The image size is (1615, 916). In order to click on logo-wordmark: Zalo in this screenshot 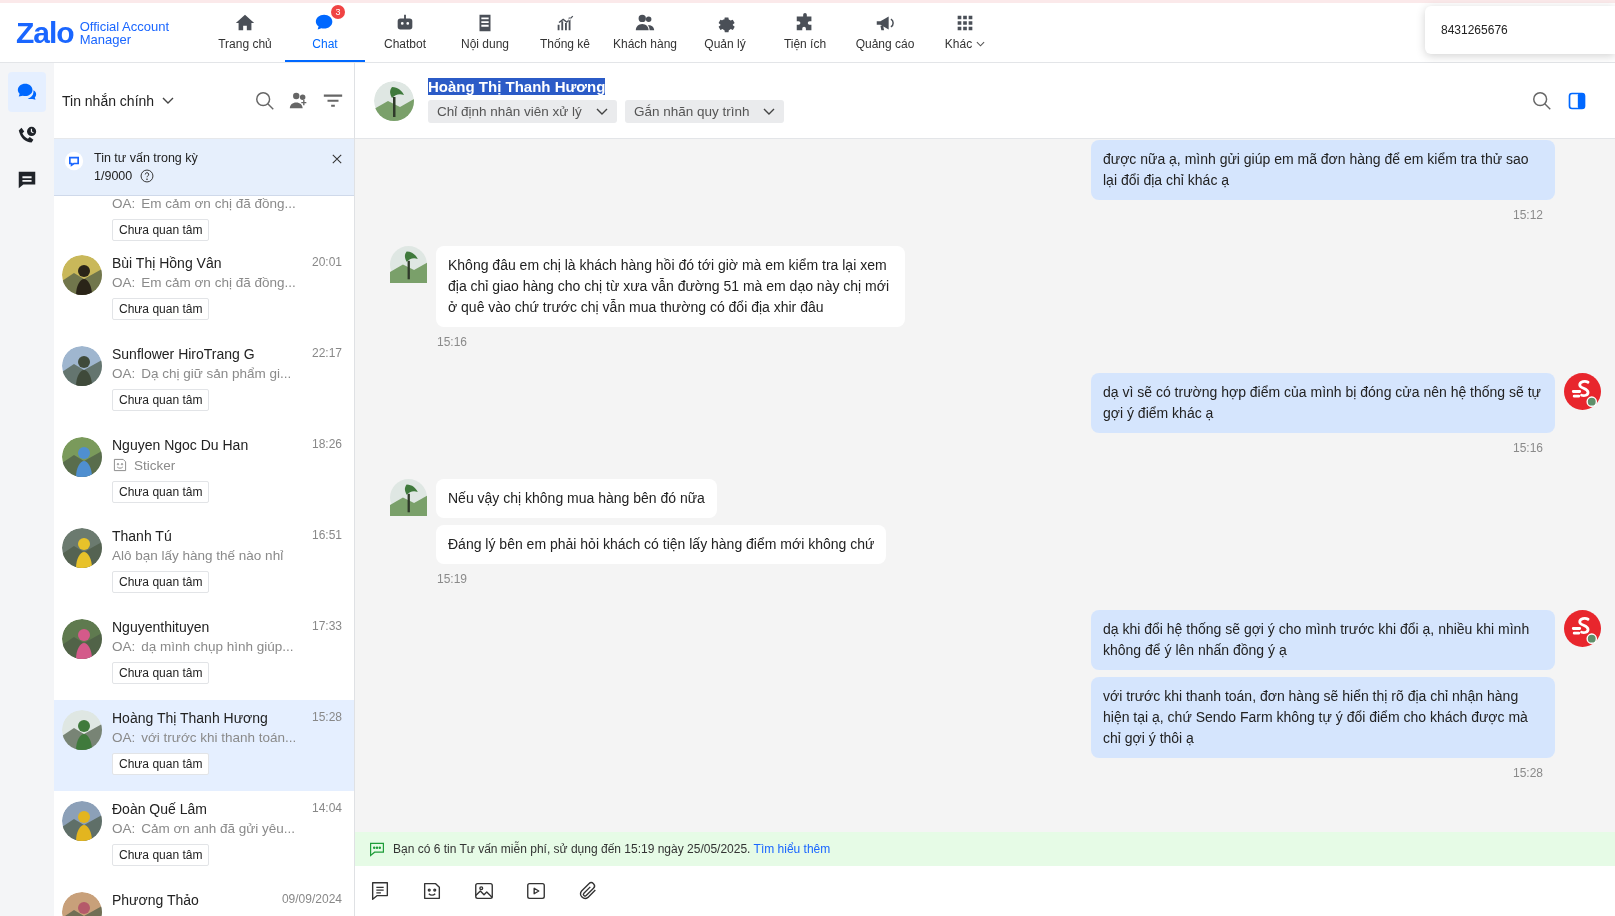, I will do `click(45, 32)`.